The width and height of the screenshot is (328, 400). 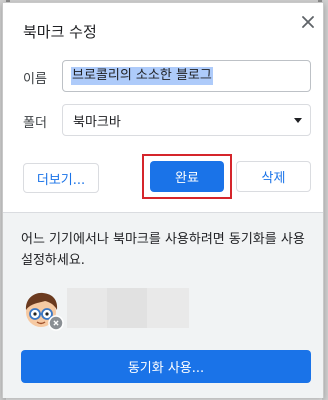 I want to click on avatar-icon, so click(x=44, y=311).